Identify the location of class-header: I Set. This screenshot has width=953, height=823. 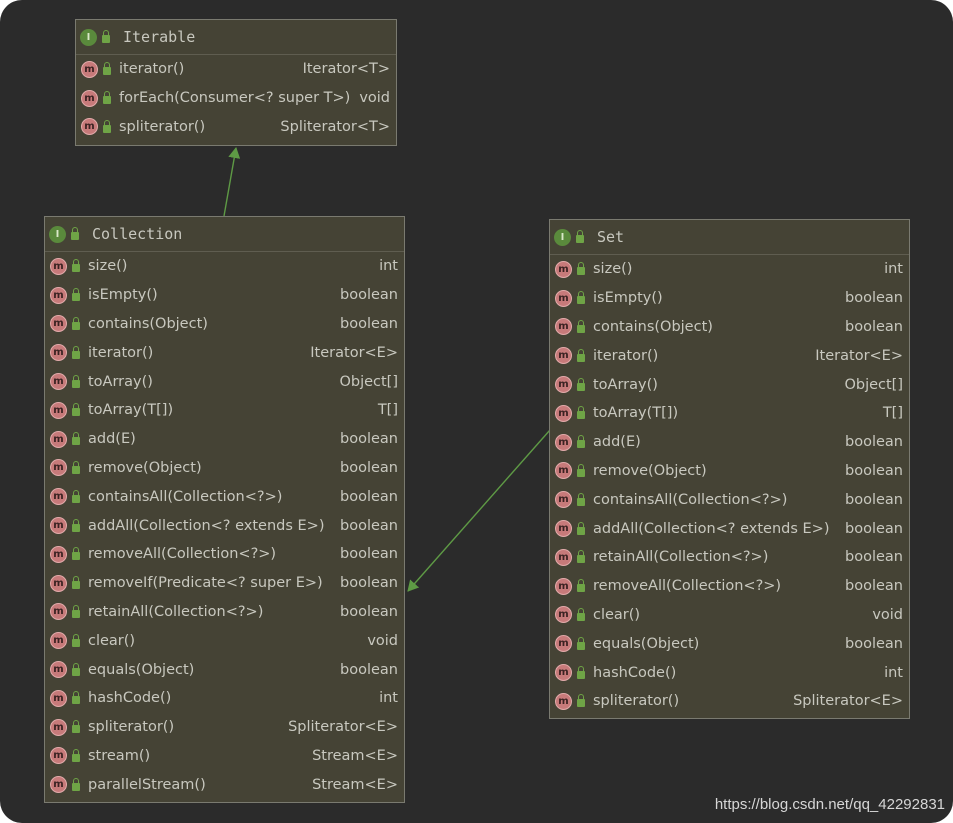
(729, 237).